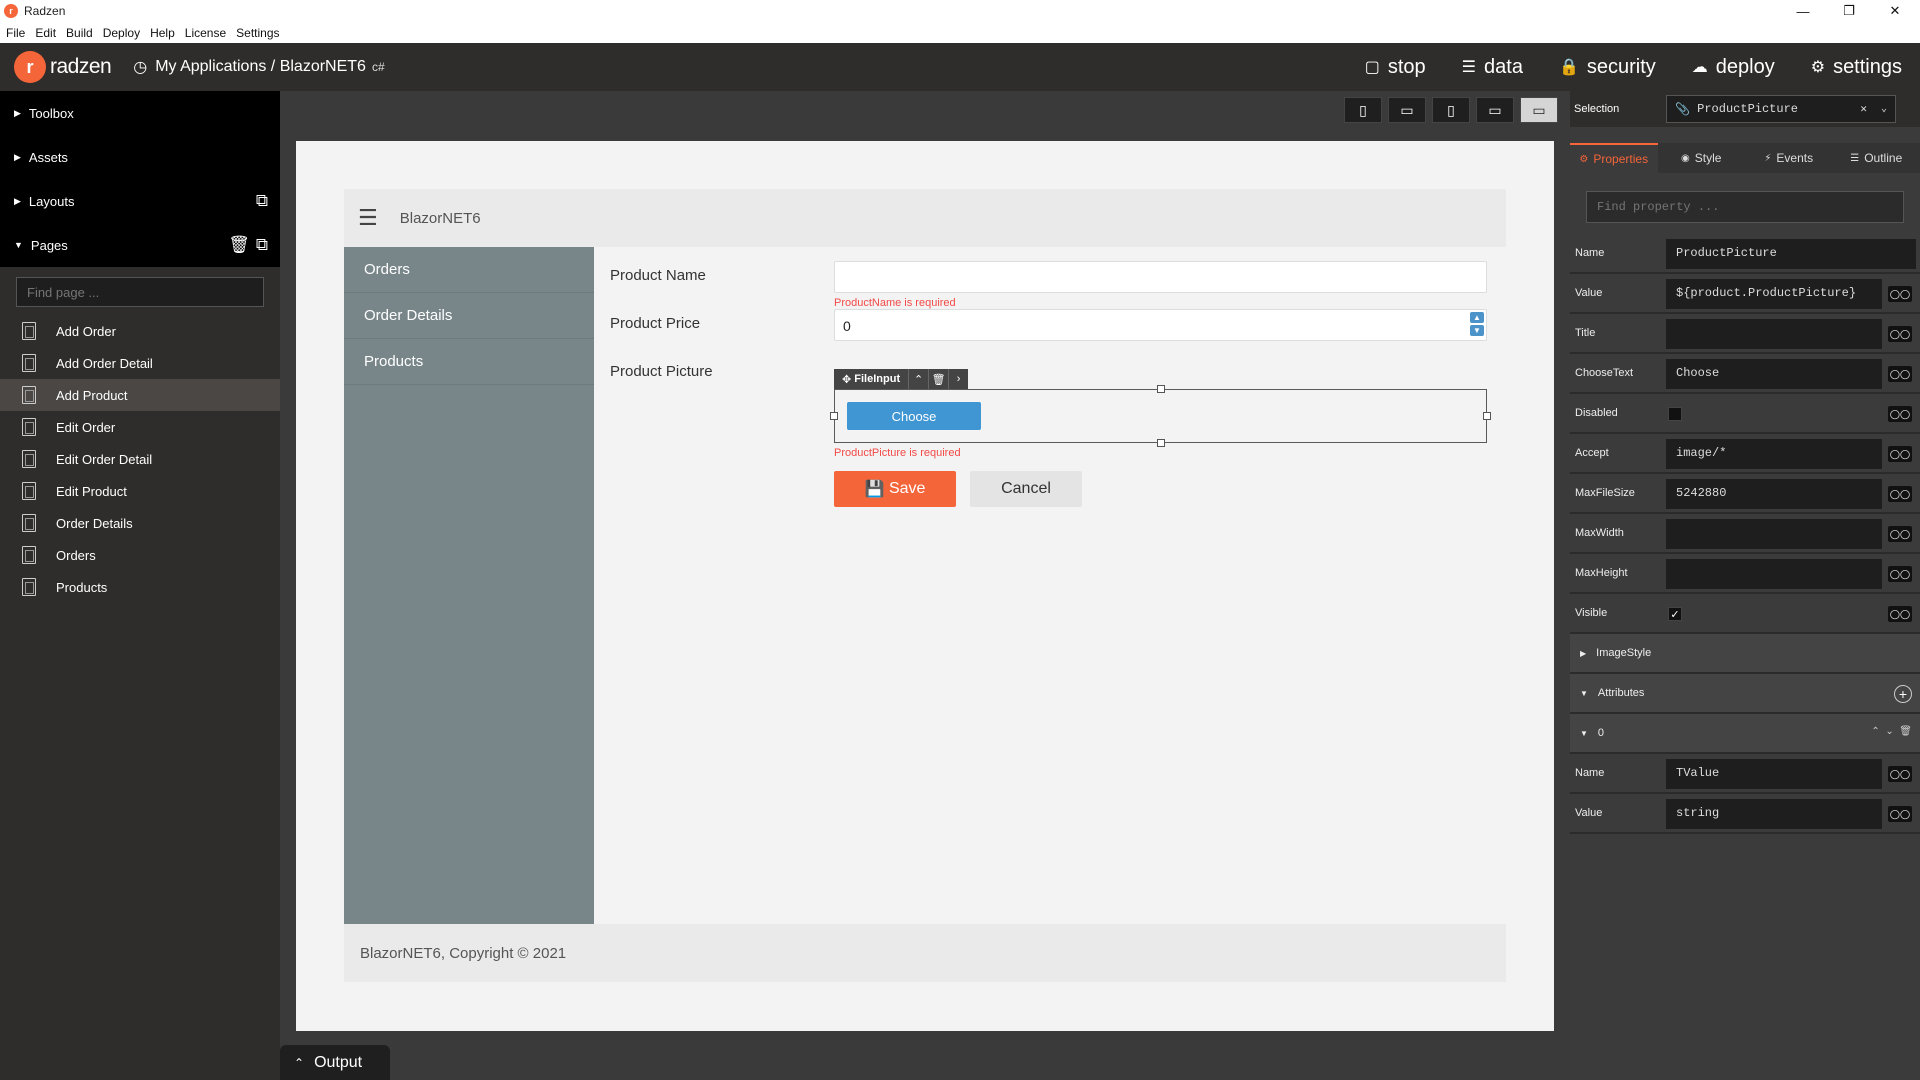 The width and height of the screenshot is (1920, 1080). I want to click on prop-name-input: ProductPicture, so click(1791, 254).